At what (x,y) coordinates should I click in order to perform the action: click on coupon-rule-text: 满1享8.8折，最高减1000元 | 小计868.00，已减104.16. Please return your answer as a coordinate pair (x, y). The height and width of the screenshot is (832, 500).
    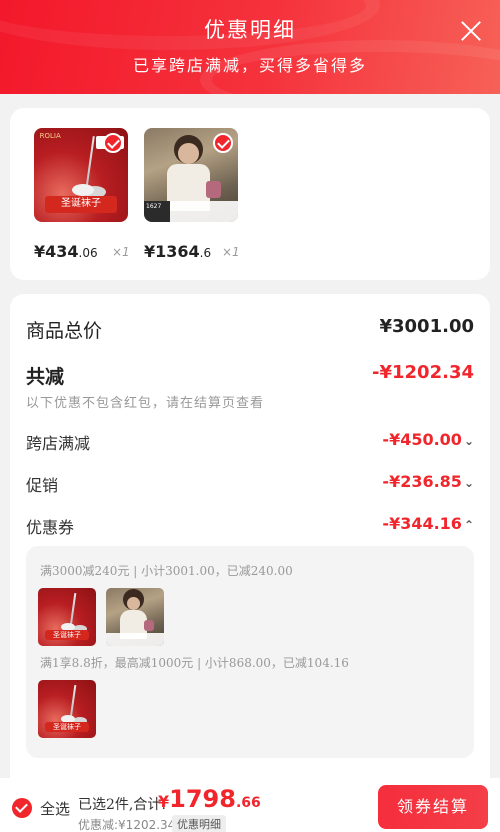
    Looking at the image, I should click on (194, 663).